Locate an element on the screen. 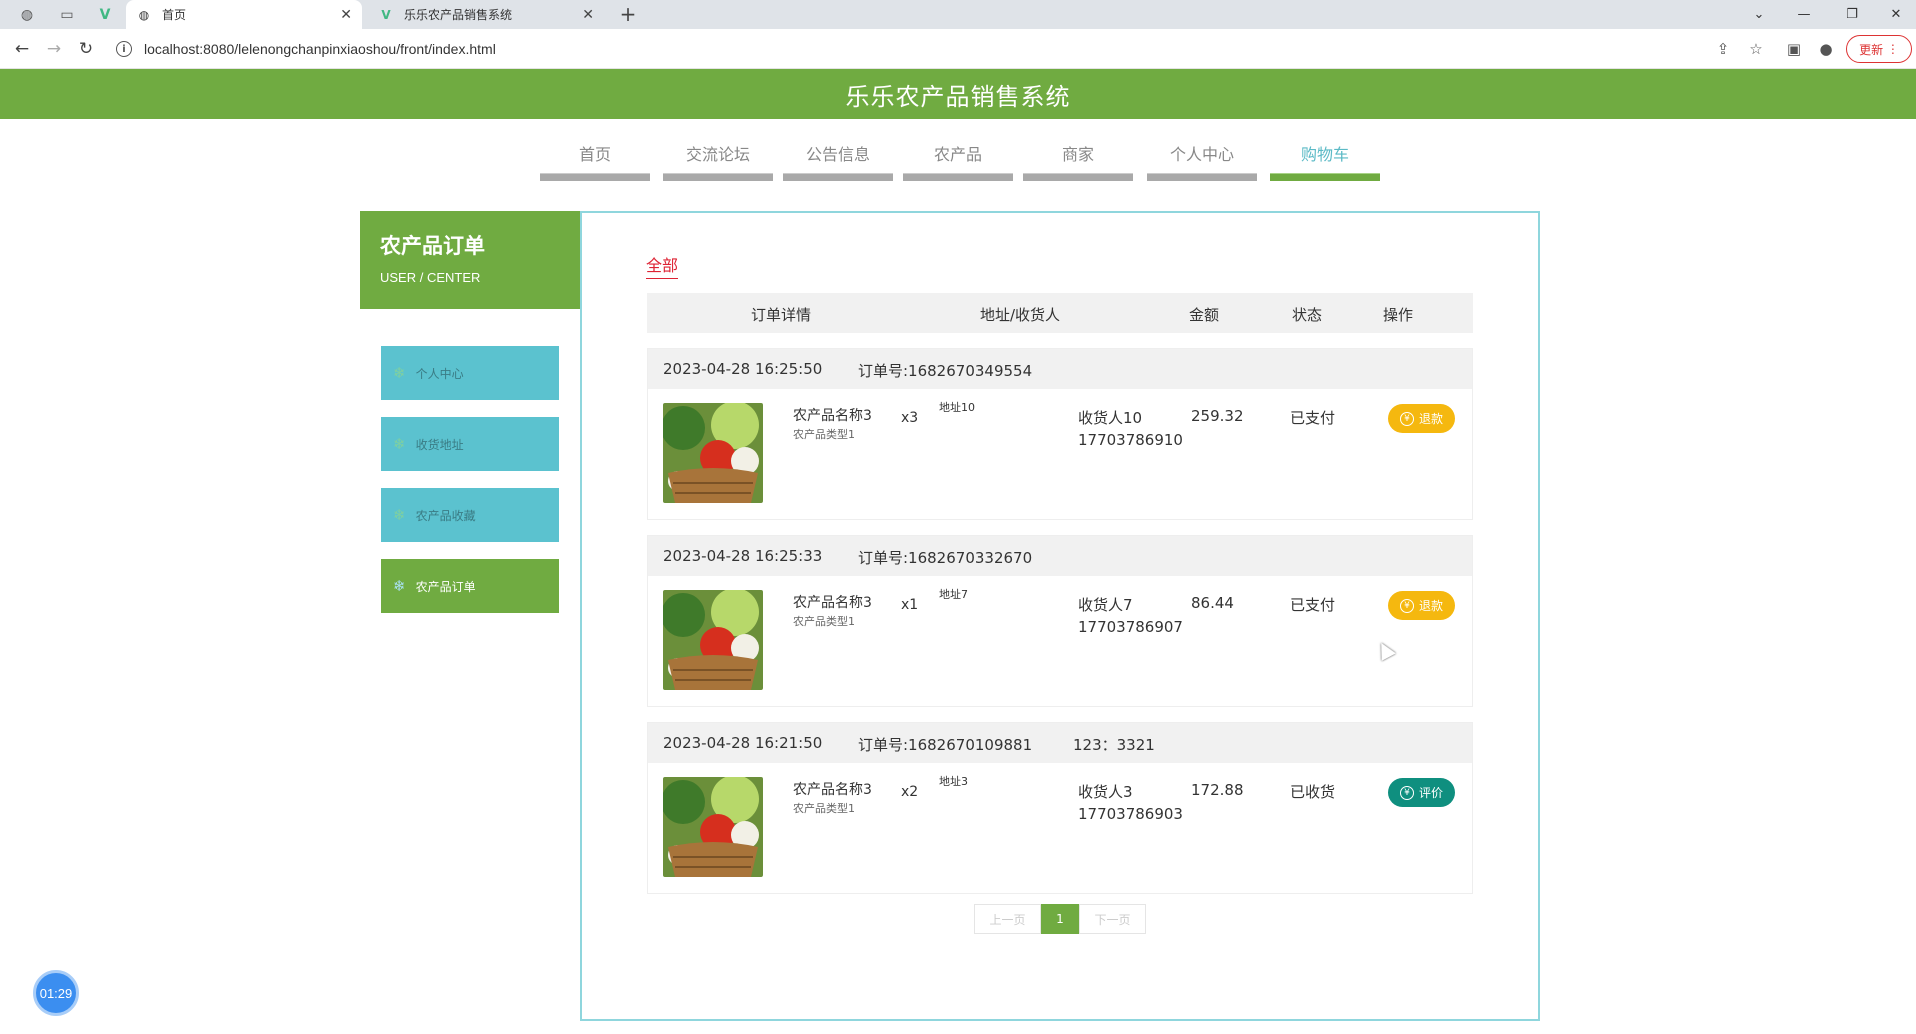  page-number-button: 1 is located at coordinates (1060, 919).